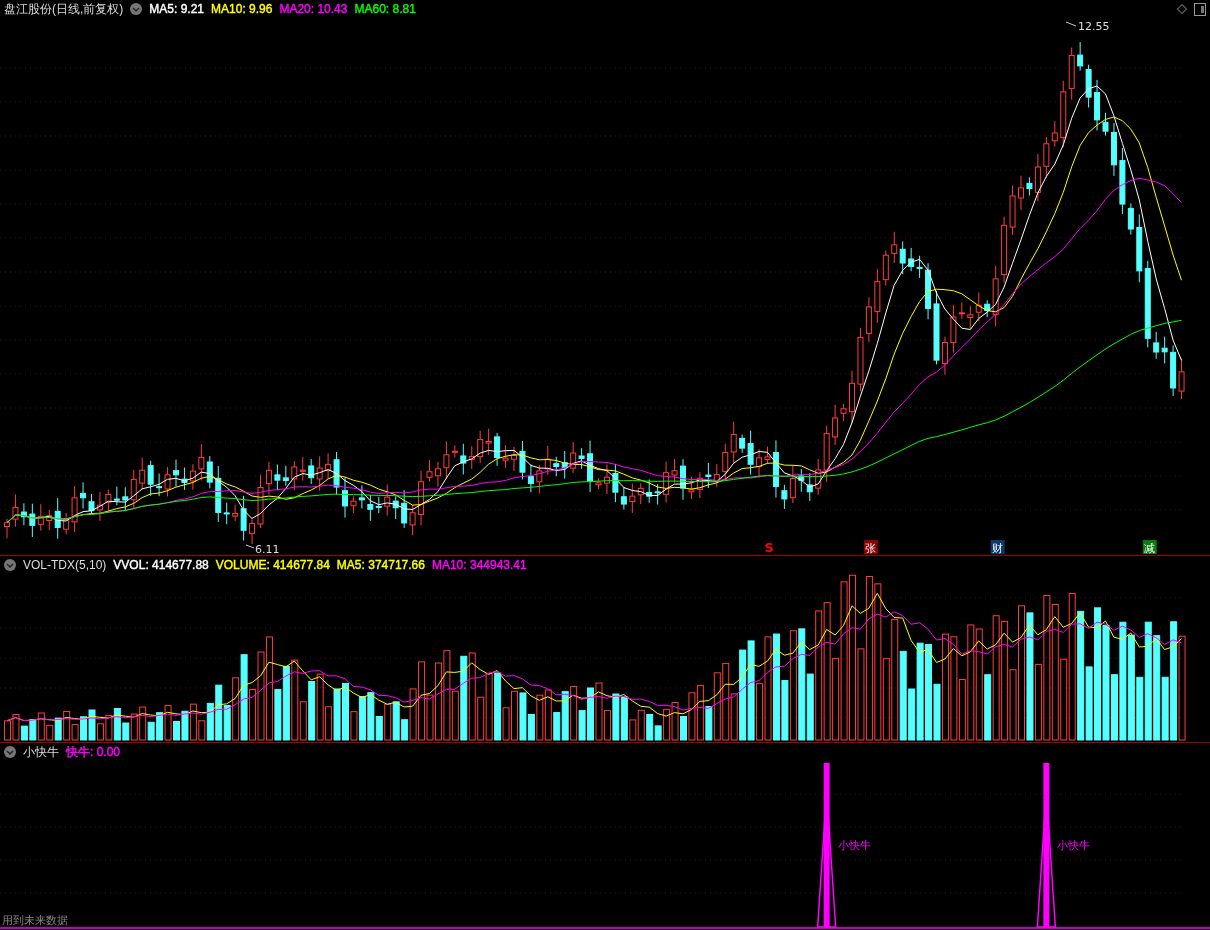  What do you see at coordinates (177, 9) in the screenshot?
I see `indicator-value: MA5: 9.21` at bounding box center [177, 9].